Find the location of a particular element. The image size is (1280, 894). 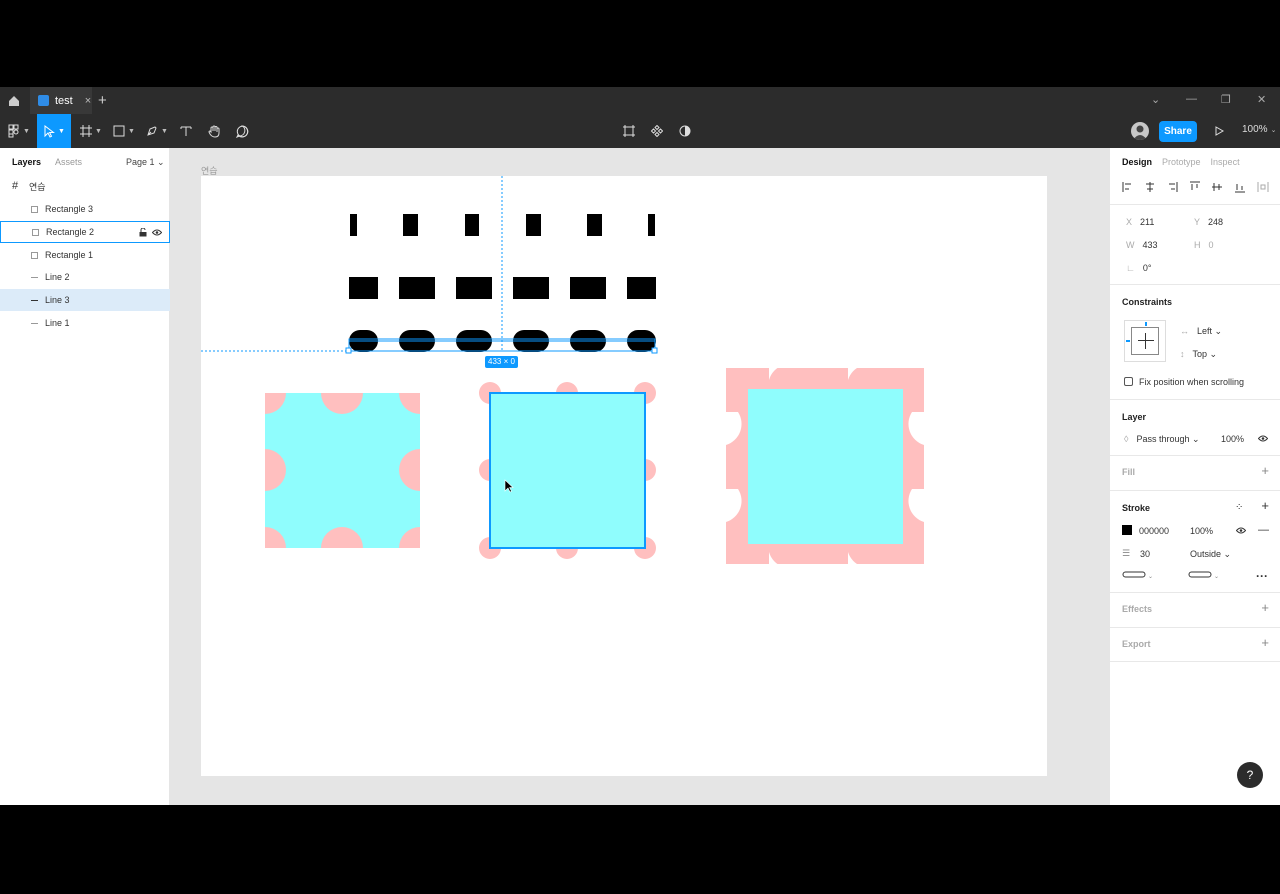

constraint-v-value: Top is located at coordinates (1200, 354).